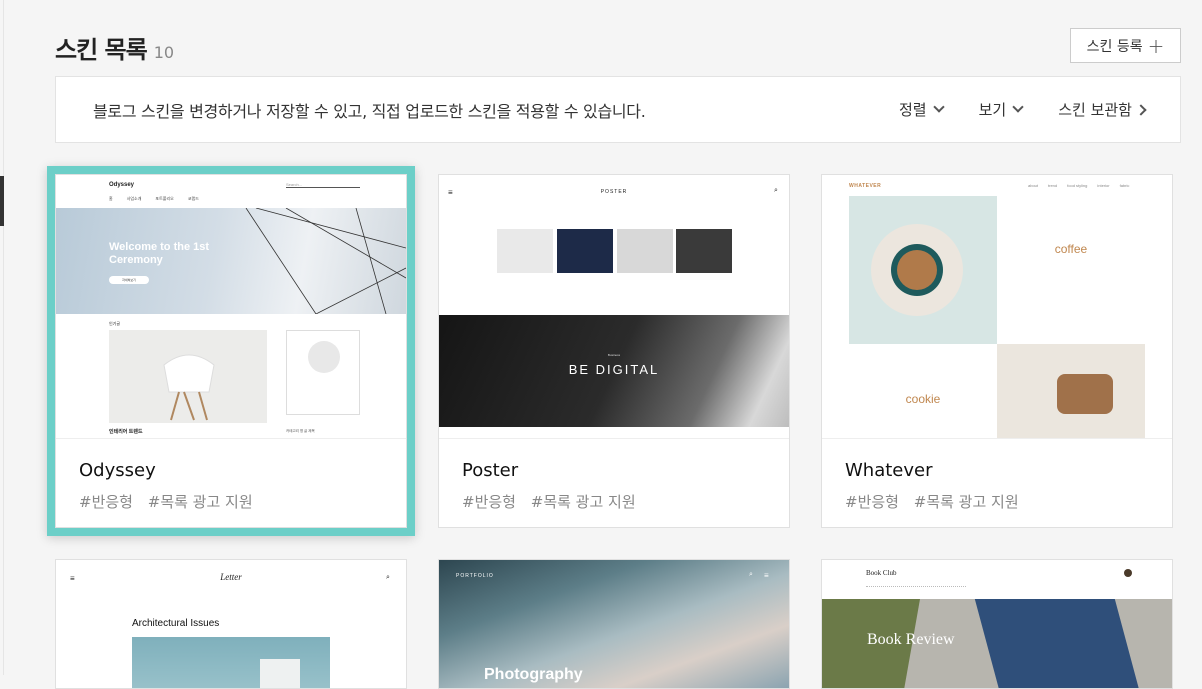  What do you see at coordinates (1114, 46) in the screenshot?
I see `register-skin-label: 스킨 등록` at bounding box center [1114, 46].